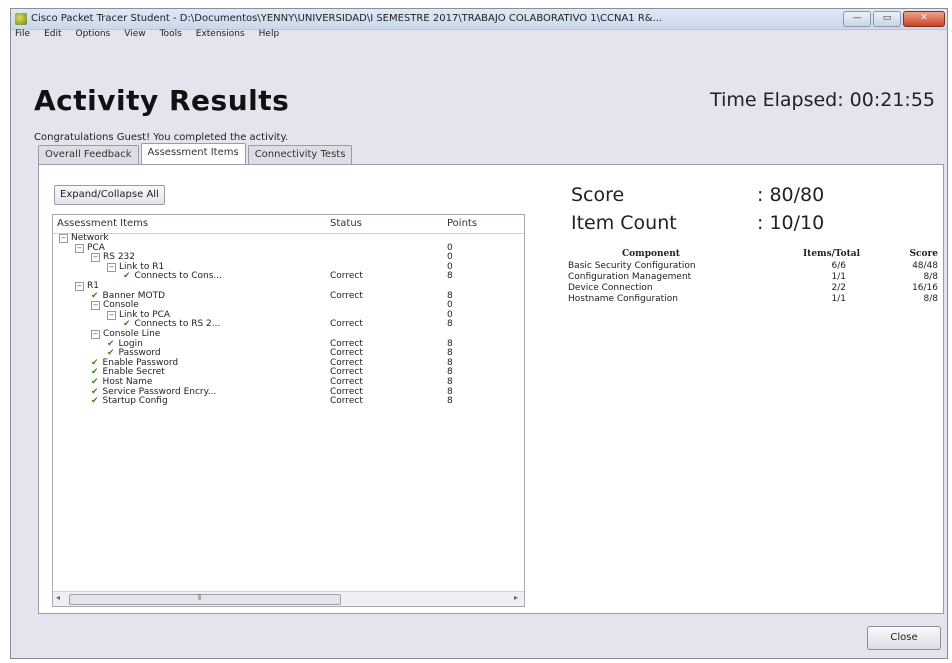 The image size is (952, 663). What do you see at coordinates (904, 638) in the screenshot?
I see `close-button: Close` at bounding box center [904, 638].